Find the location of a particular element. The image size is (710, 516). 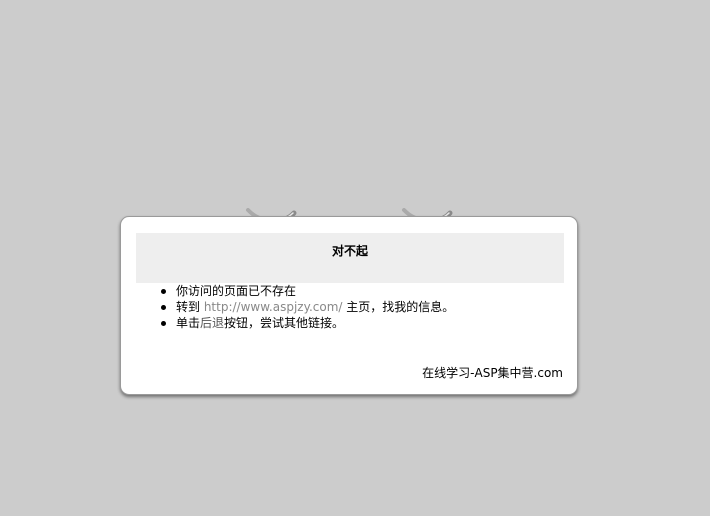

list-item: 转到 http://www.aspjzy.com/ 主页，找我的信息。 is located at coordinates (308, 307).